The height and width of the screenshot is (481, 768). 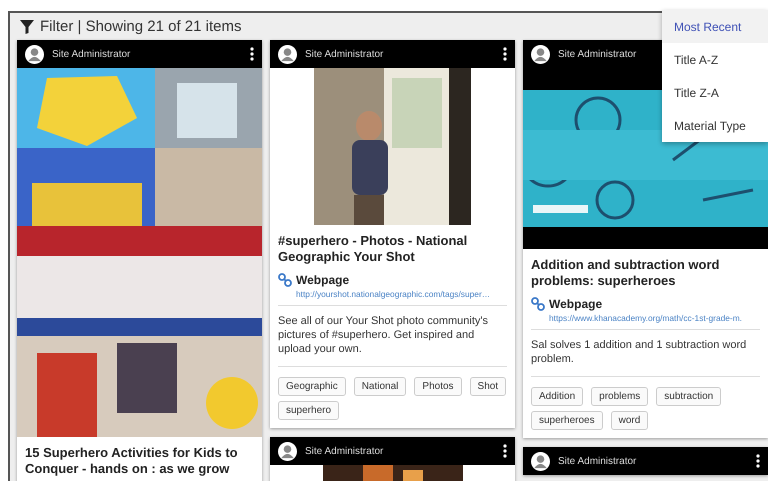 I want to click on menu-item: Title Z-A, so click(x=715, y=92).